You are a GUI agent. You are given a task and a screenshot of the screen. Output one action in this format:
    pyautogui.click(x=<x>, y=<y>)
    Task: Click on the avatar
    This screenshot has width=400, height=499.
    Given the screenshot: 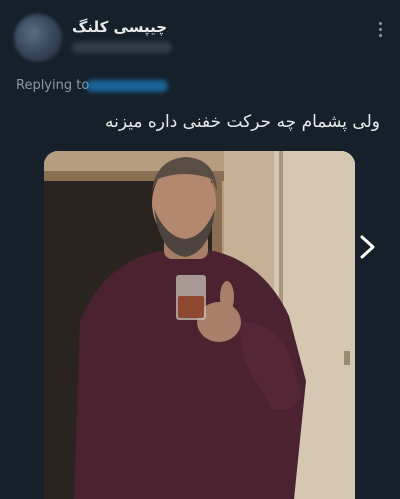 What is the action you would take?
    pyautogui.click(x=38, y=38)
    